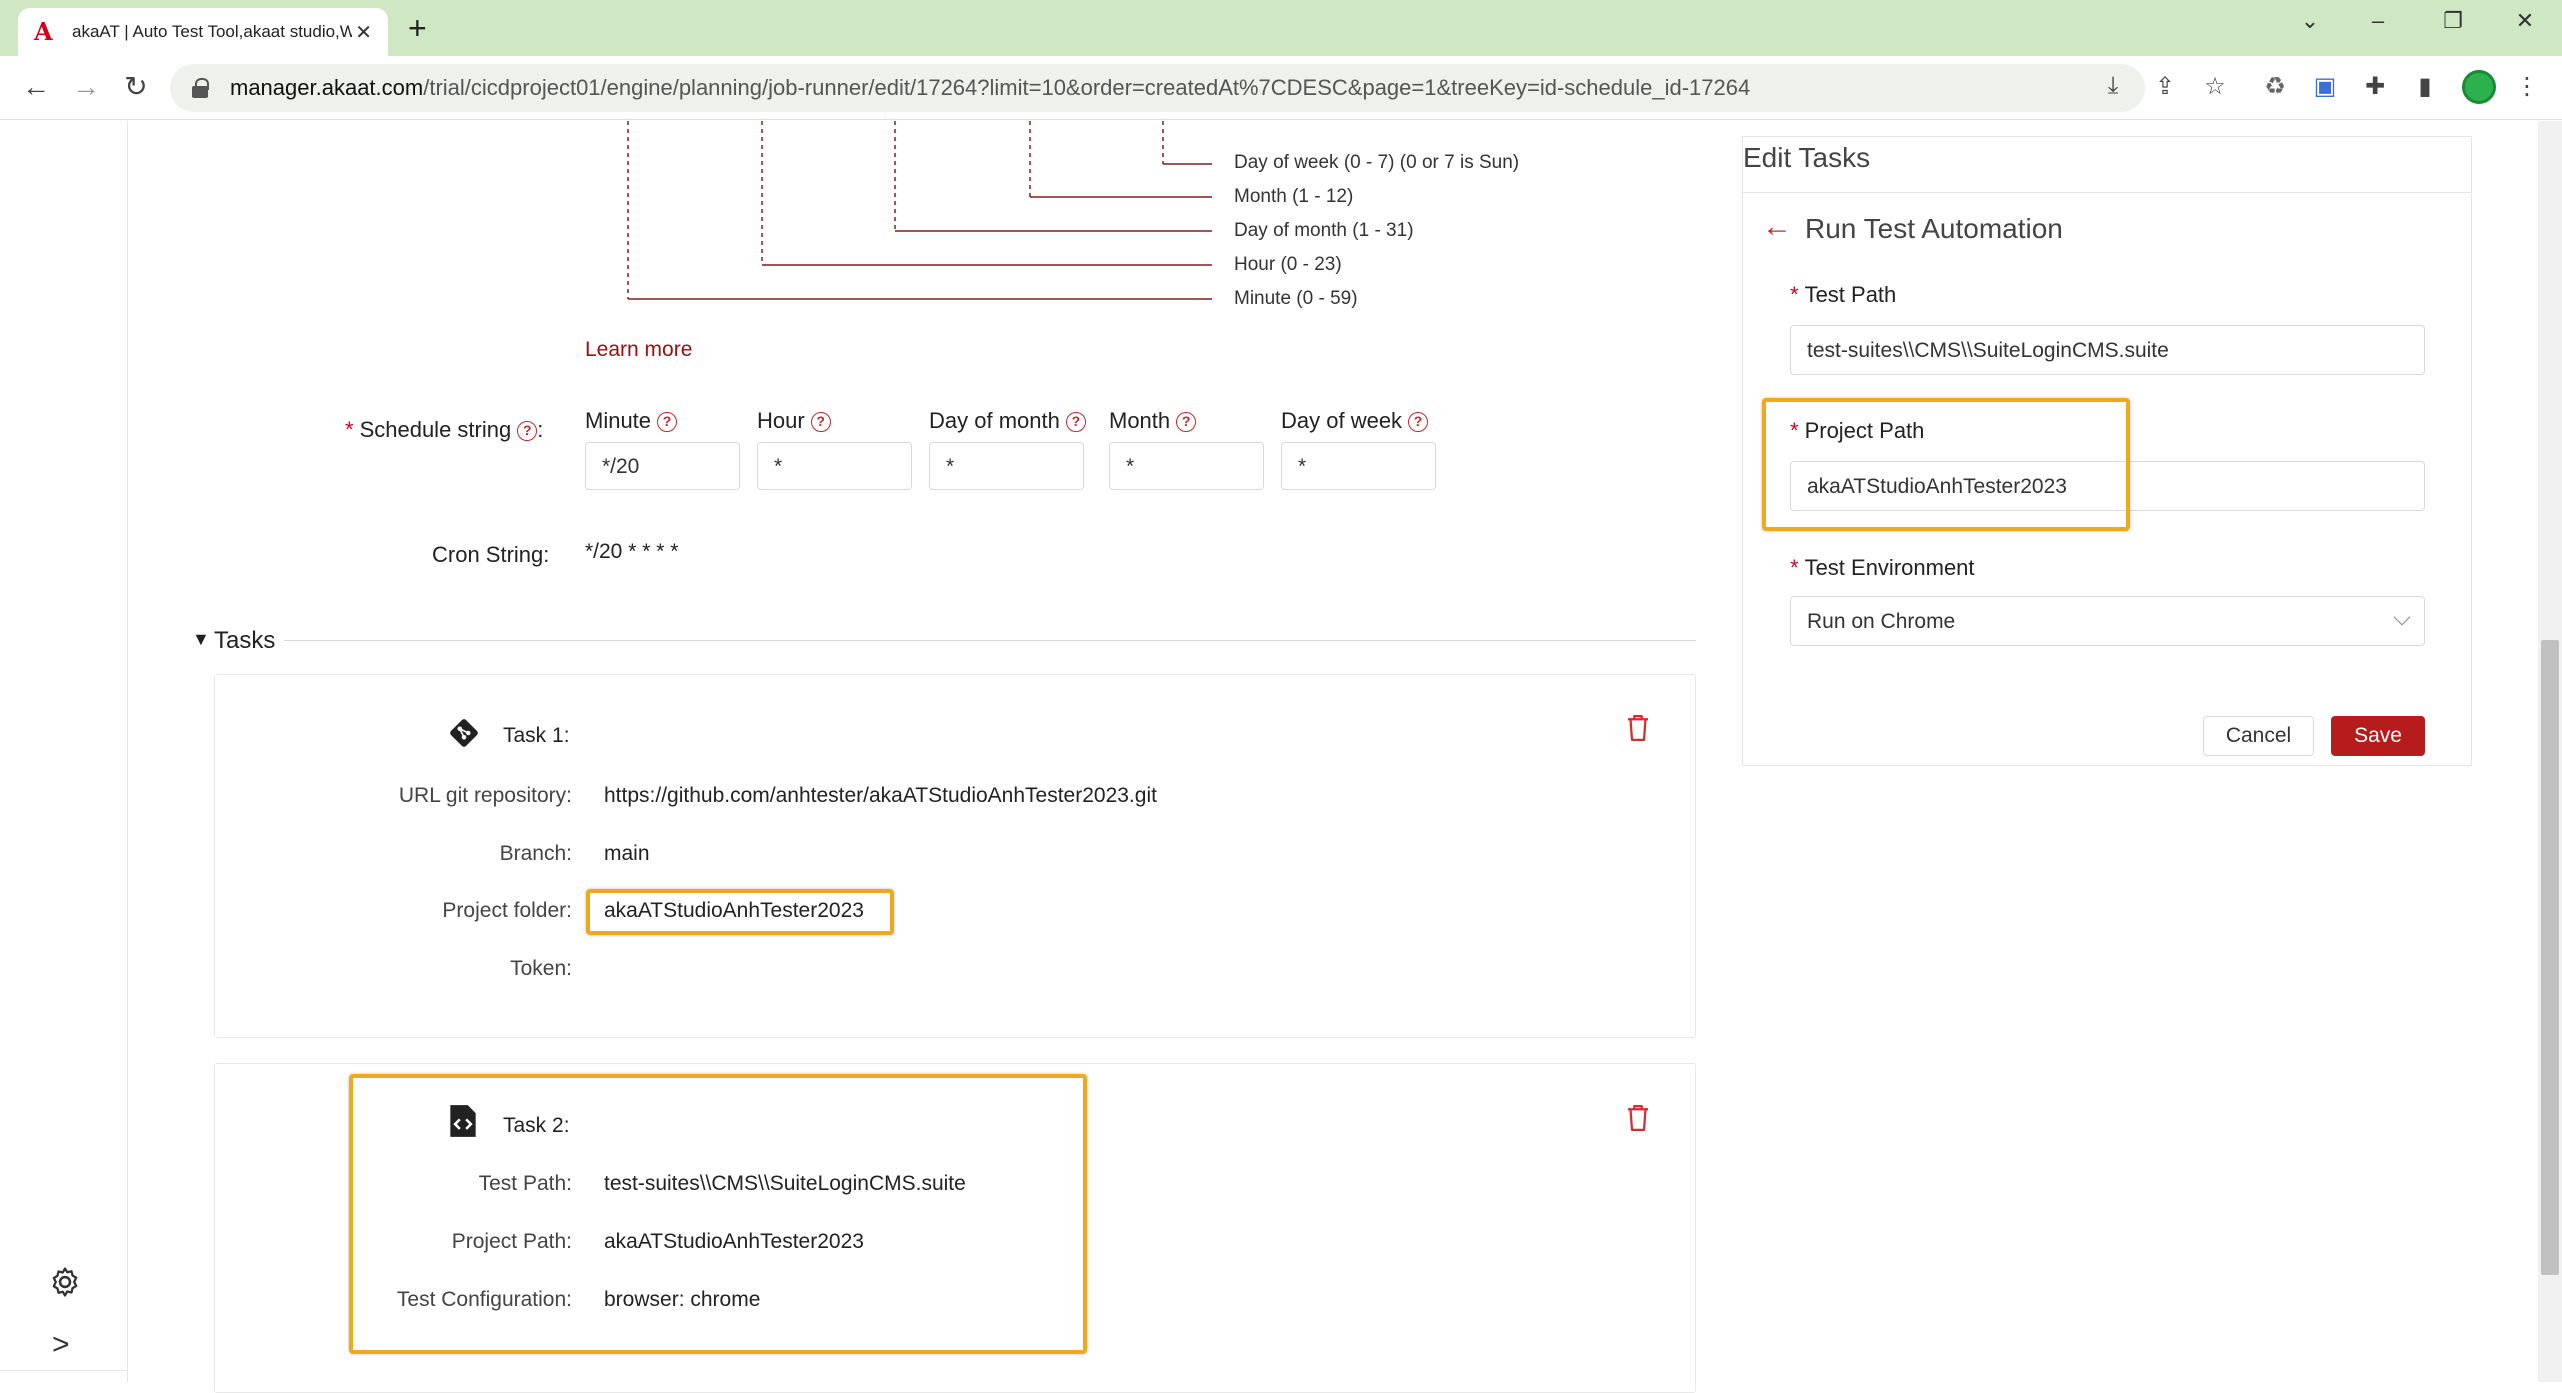 Image resolution: width=2562 pixels, height=1393 pixels. Describe the element at coordinates (64, 1370) in the screenshot. I see `sidebar-divider` at that location.